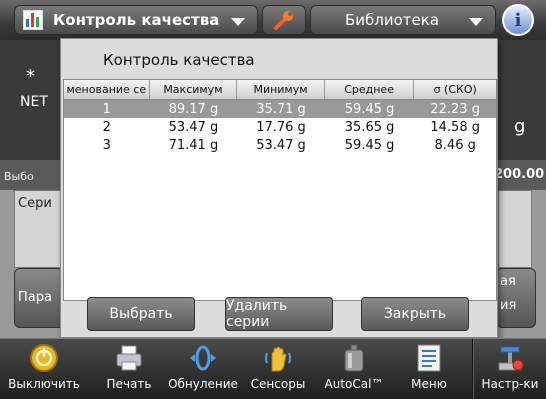 The height and width of the screenshot is (399, 546). Describe the element at coordinates (473, 369) in the screenshot. I see `toolbar-separator` at that location.